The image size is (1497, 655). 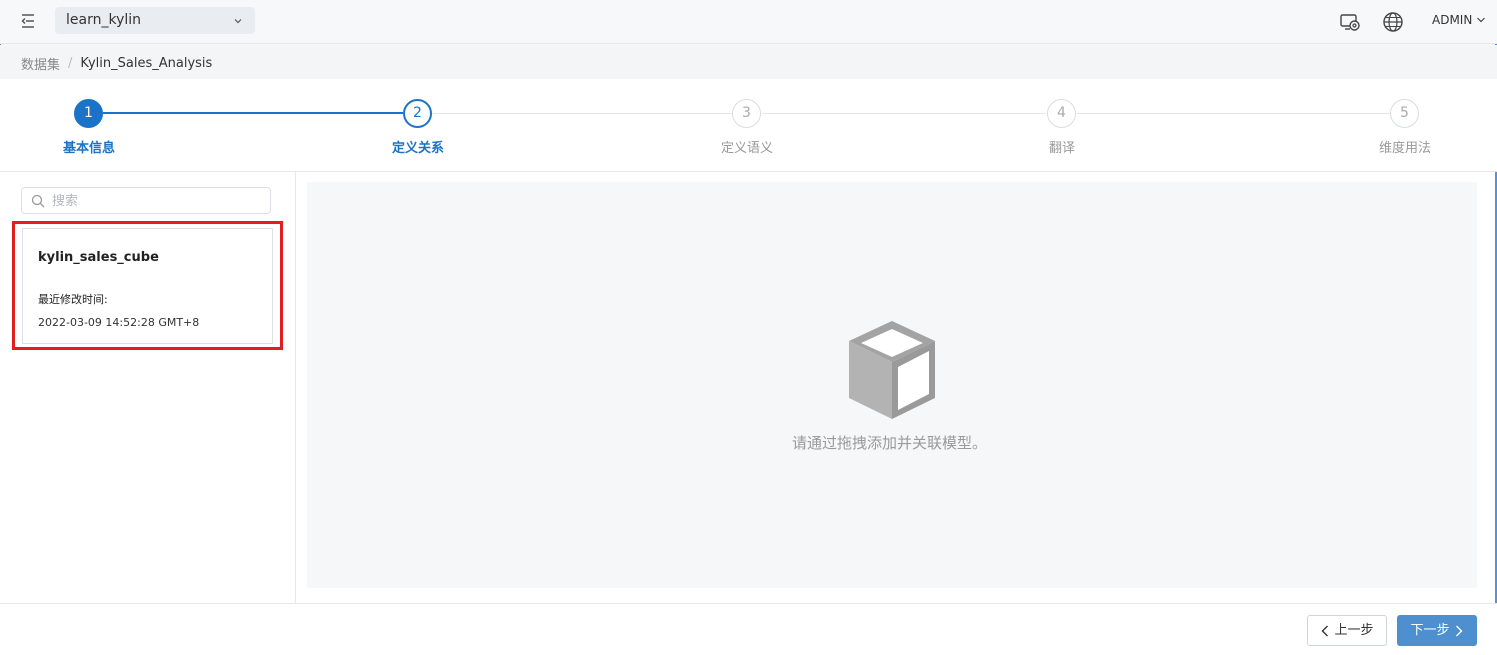 What do you see at coordinates (73, 299) in the screenshot?
I see `model-time-label: 最近修改时间:` at bounding box center [73, 299].